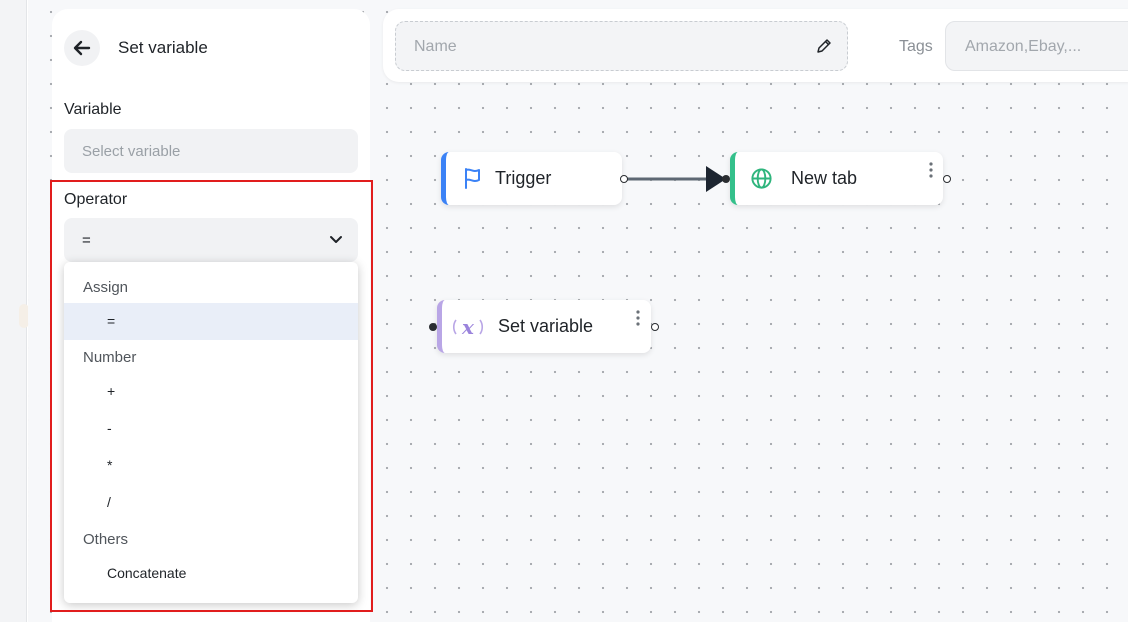 This screenshot has width=1128, height=622. What do you see at coordinates (14, 311) in the screenshot?
I see `left-rail` at bounding box center [14, 311].